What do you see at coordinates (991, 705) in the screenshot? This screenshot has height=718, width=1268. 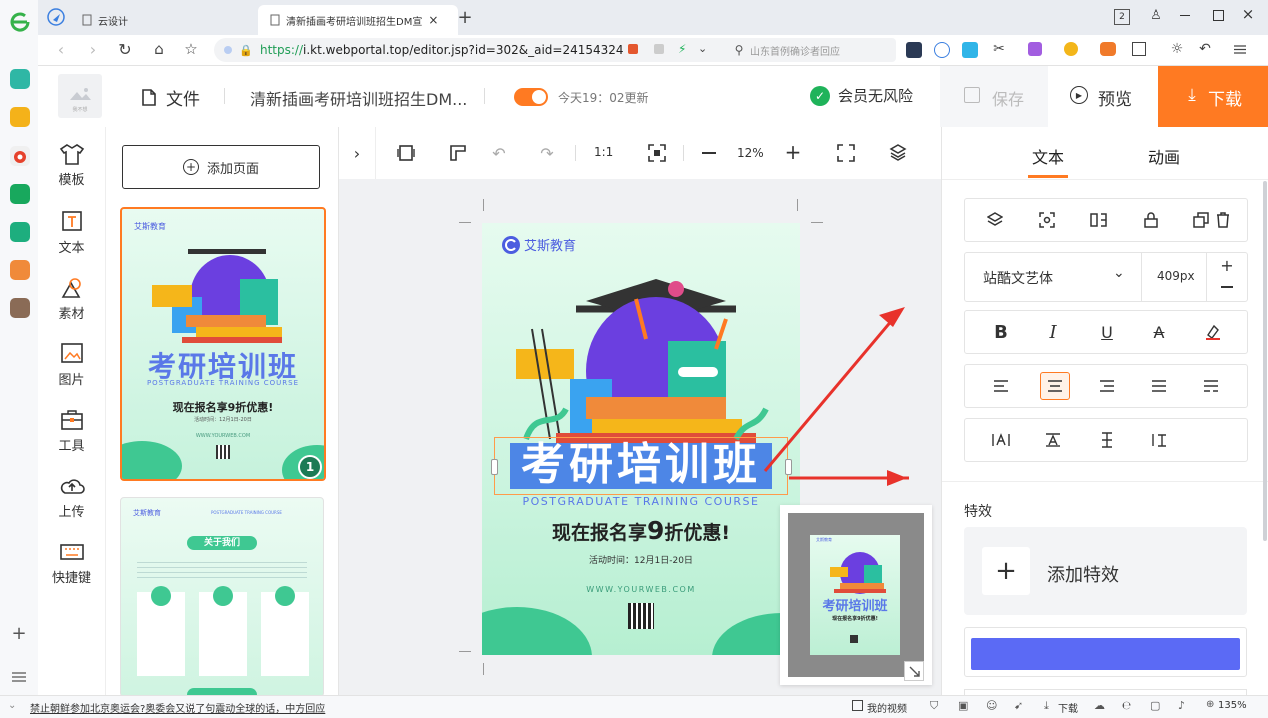 I see `emoji-status-icon: ☺` at bounding box center [991, 705].